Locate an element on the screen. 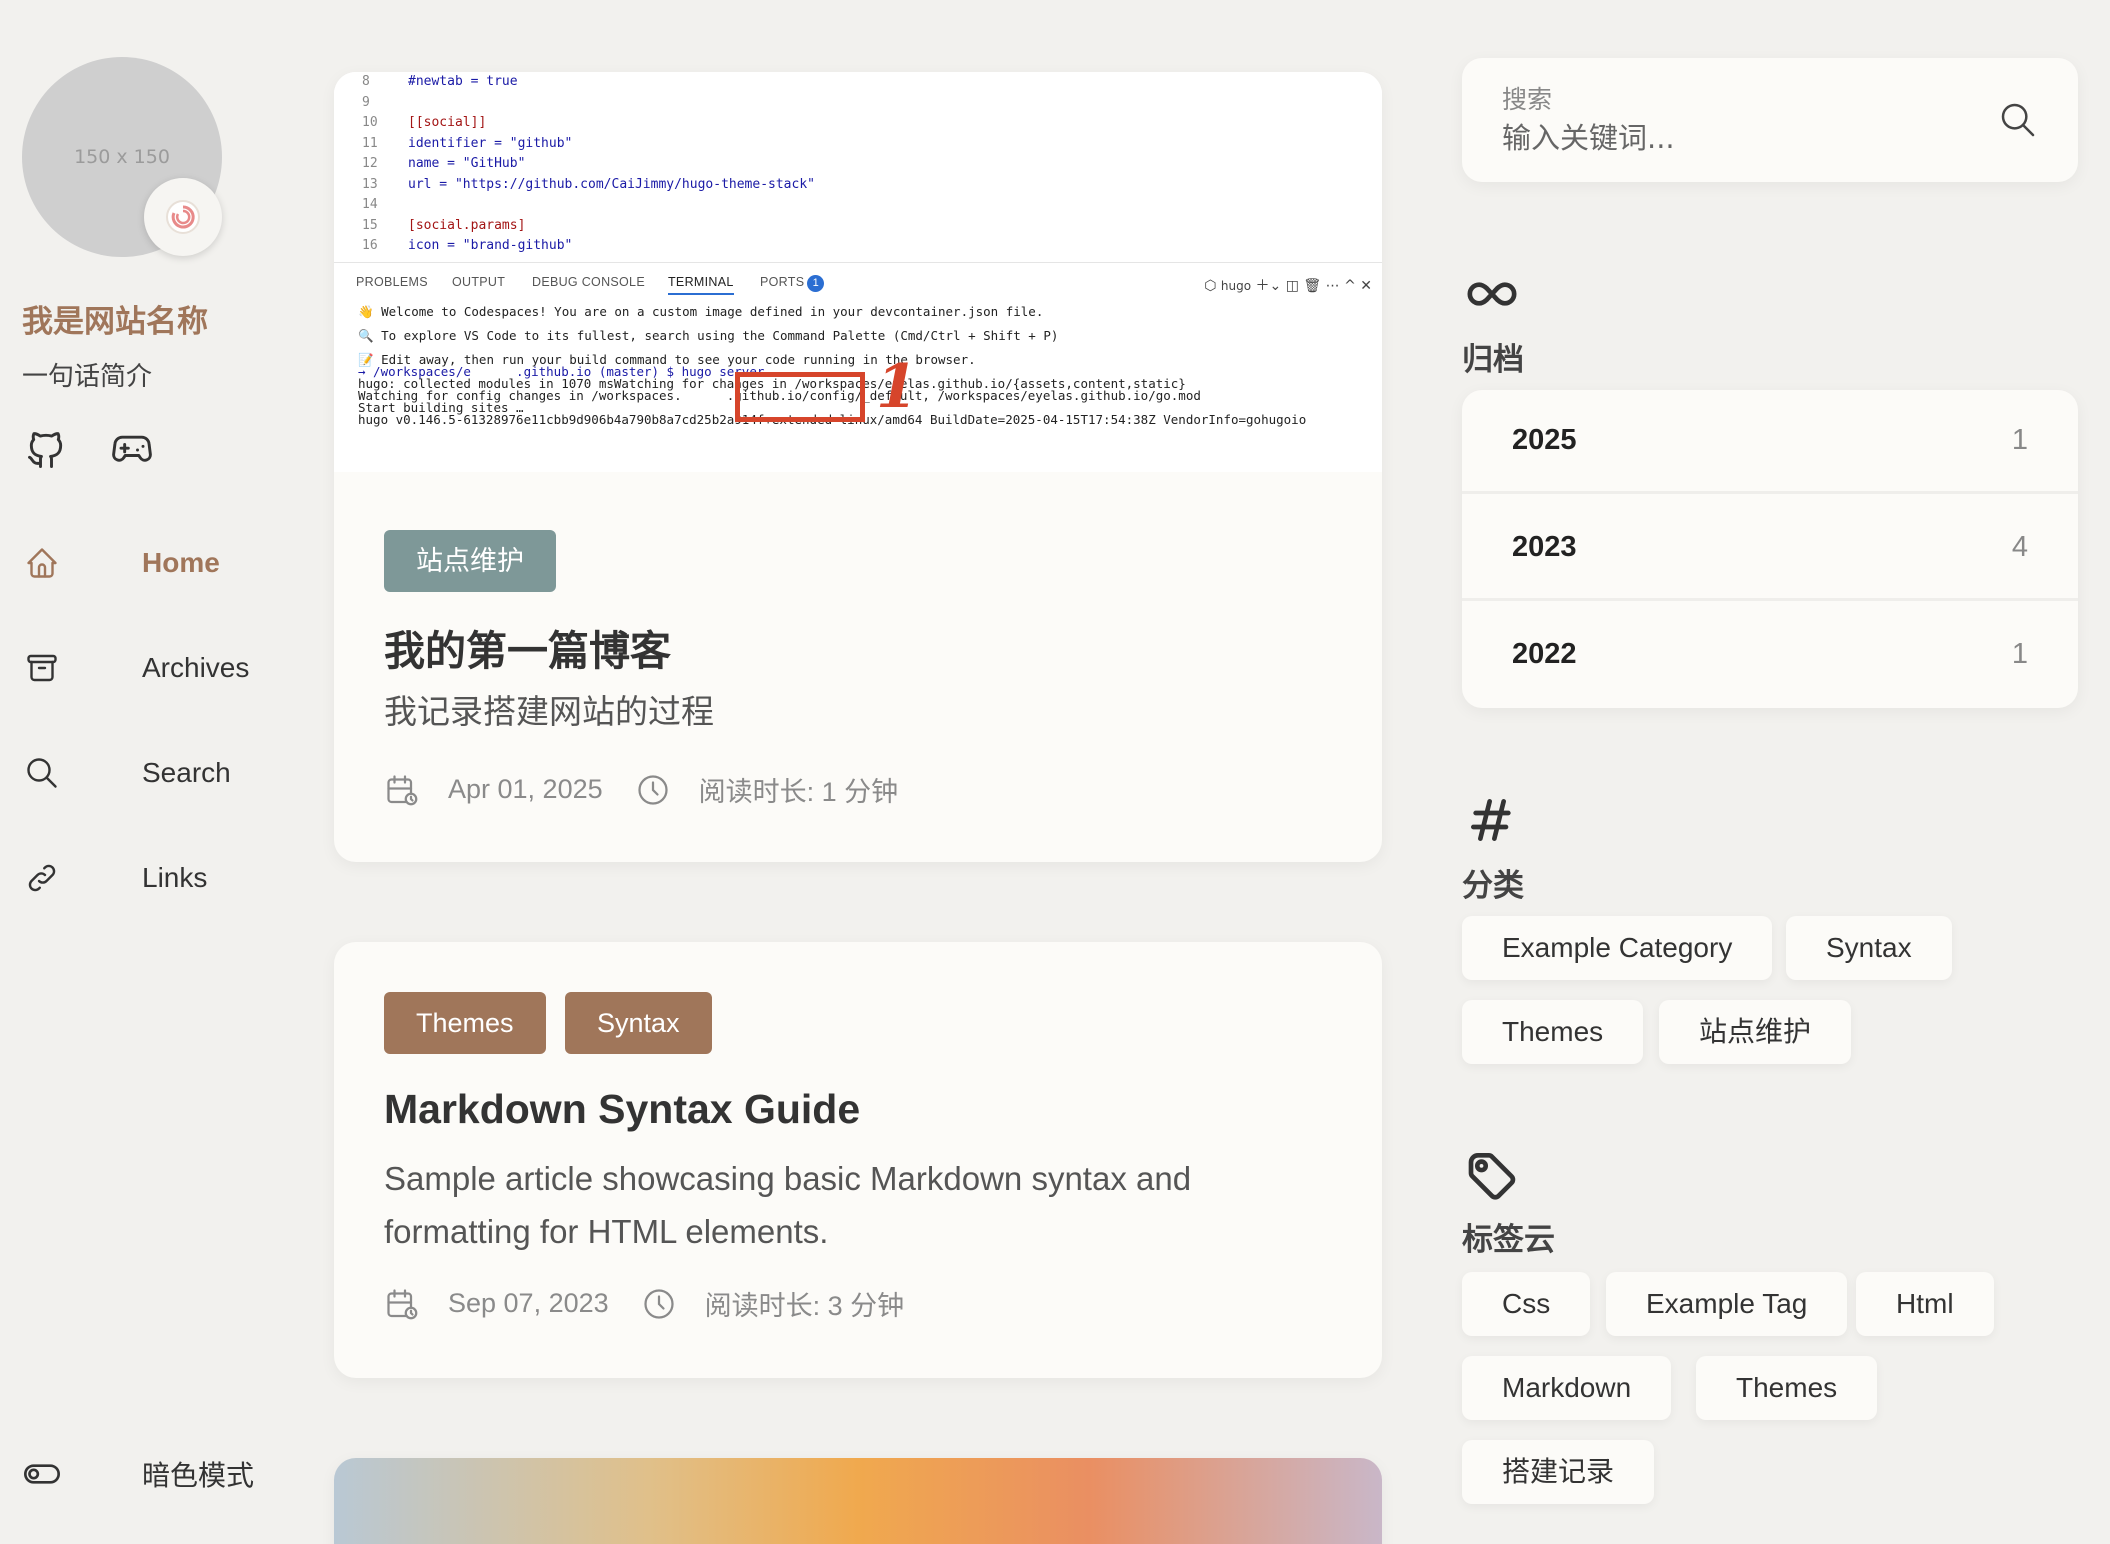 Image resolution: width=2110 pixels, height=1544 pixels. tag-icon is located at coordinates (1492, 1174).